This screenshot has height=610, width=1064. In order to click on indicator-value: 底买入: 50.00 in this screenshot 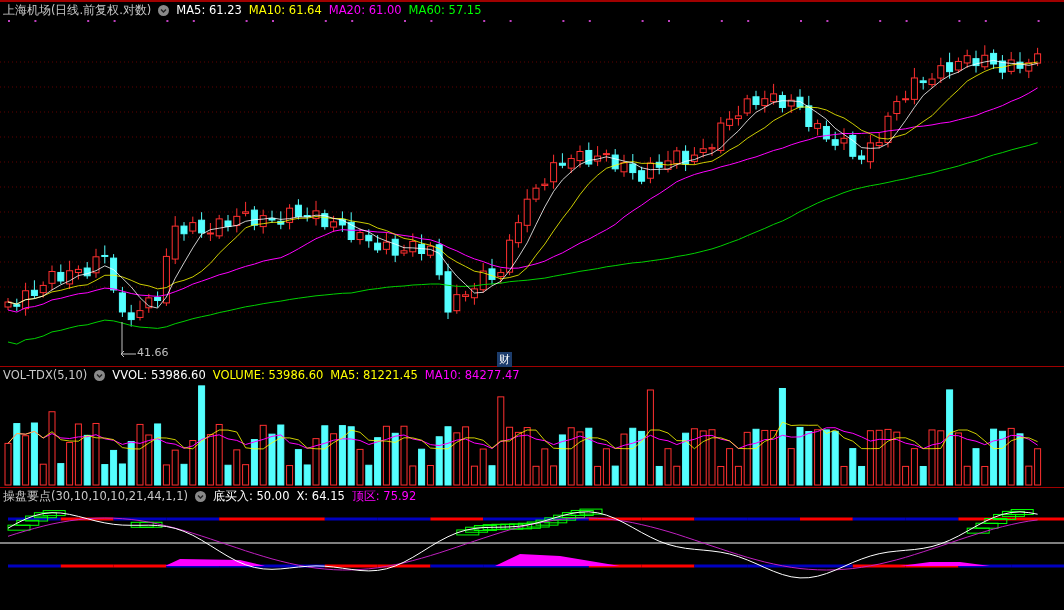, I will do `click(251, 496)`.